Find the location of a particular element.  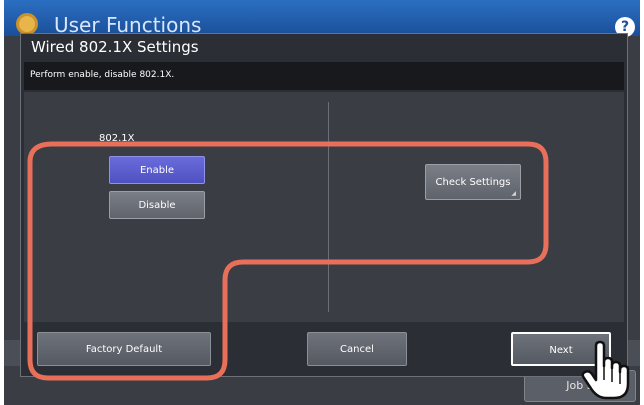

factory-default-button: Factory Default is located at coordinates (124, 349).